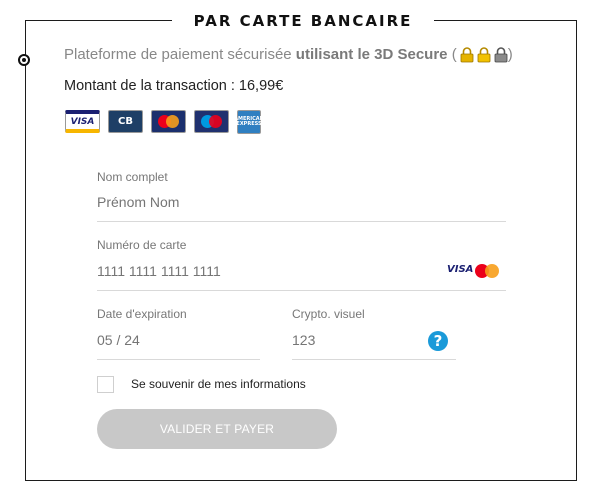 The height and width of the screenshot is (502, 594). I want to click on cvv-input, so click(354, 340).